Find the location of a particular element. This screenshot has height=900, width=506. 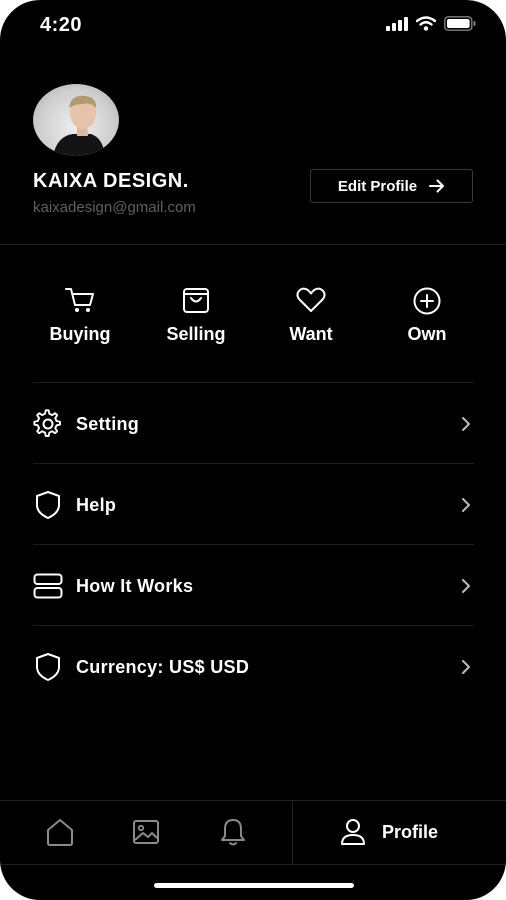

home-icon is located at coordinates (60, 832).